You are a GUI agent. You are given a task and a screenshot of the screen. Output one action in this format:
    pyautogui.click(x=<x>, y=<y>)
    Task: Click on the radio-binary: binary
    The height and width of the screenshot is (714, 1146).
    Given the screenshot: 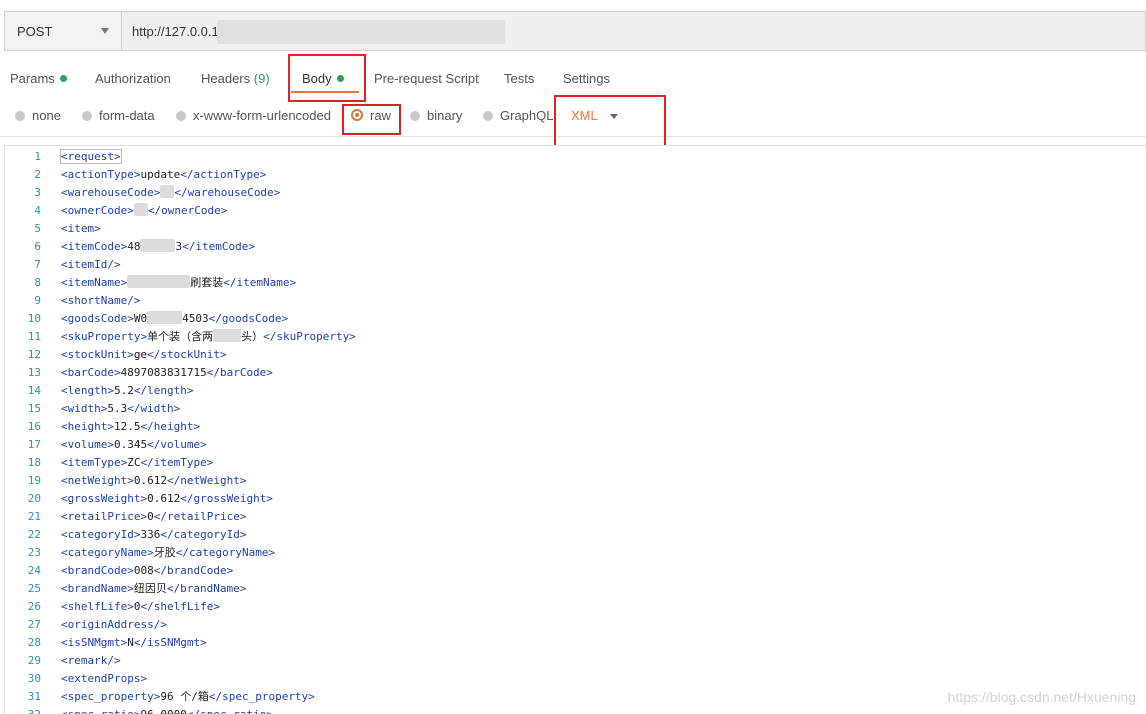 What is the action you would take?
    pyautogui.click(x=436, y=115)
    